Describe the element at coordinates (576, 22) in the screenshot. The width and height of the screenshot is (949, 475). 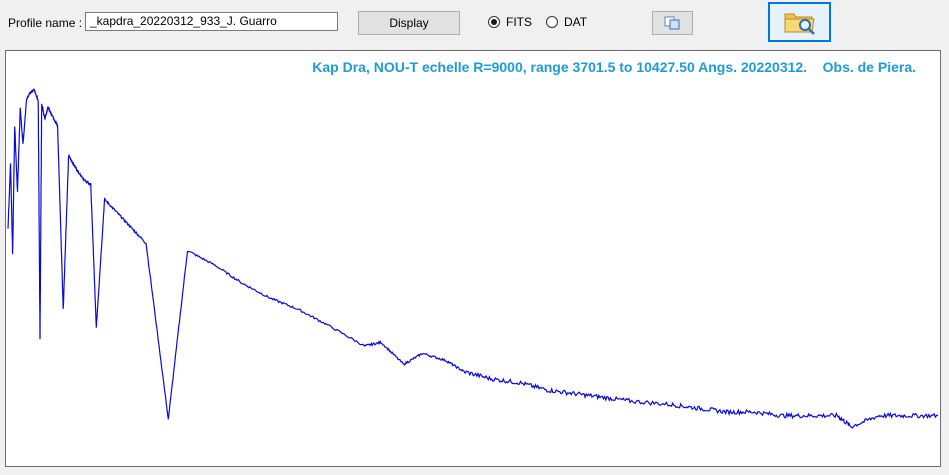
I see `radio-dat-label: DAT` at that location.